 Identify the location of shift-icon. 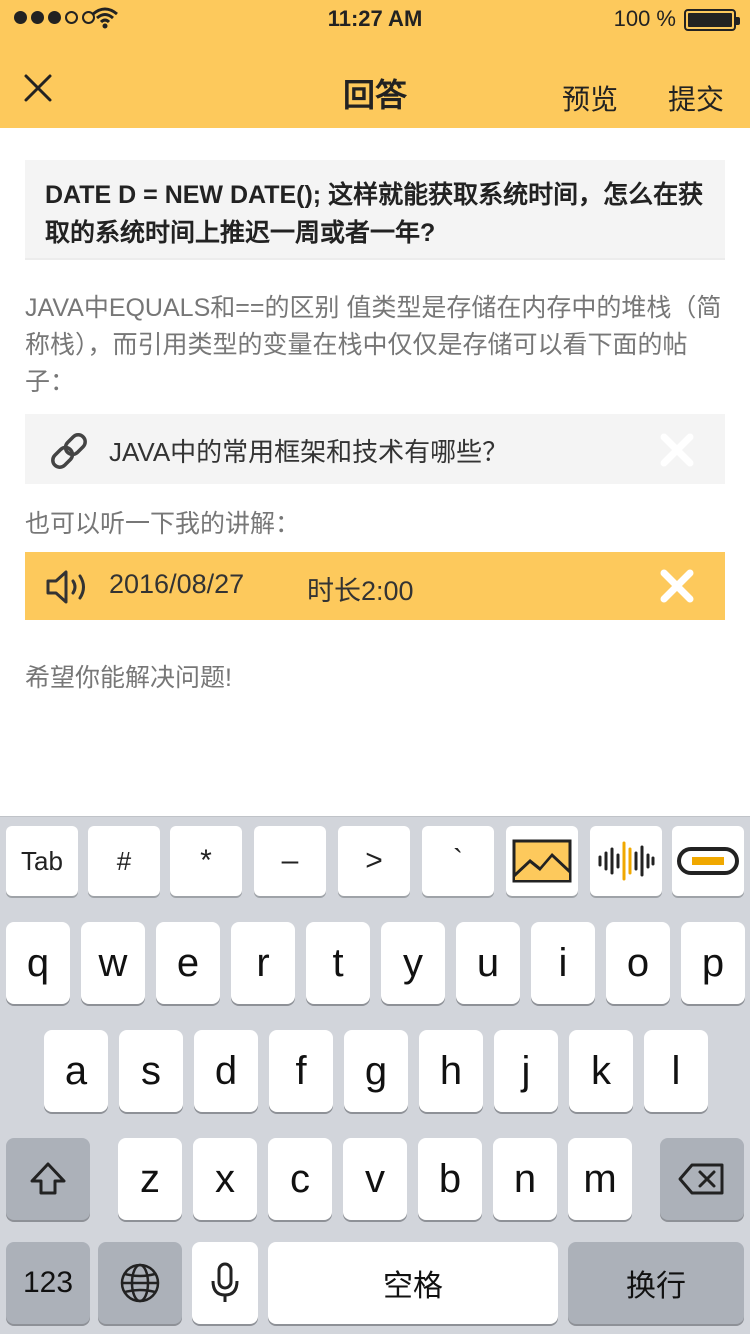
(48, 1178).